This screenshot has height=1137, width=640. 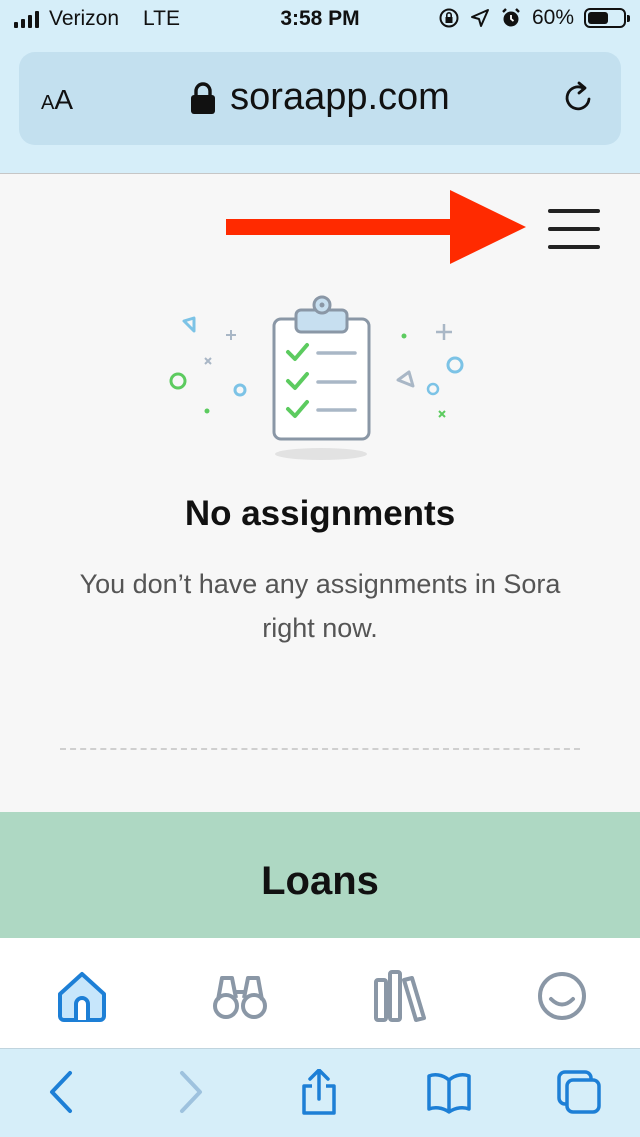 I want to click on browser-toolbar, so click(x=320, y=1092).